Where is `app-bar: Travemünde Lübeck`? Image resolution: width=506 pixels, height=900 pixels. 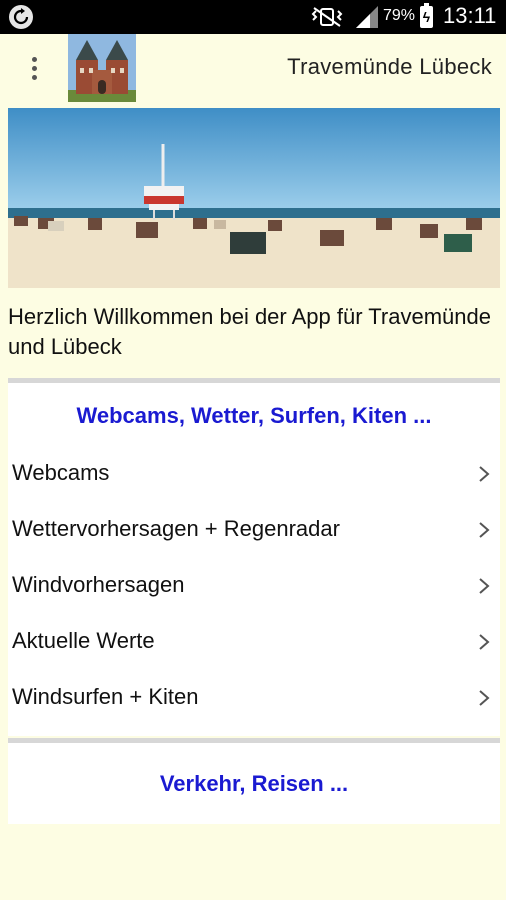
app-bar: Travemünde Lübeck is located at coordinates (253, 69).